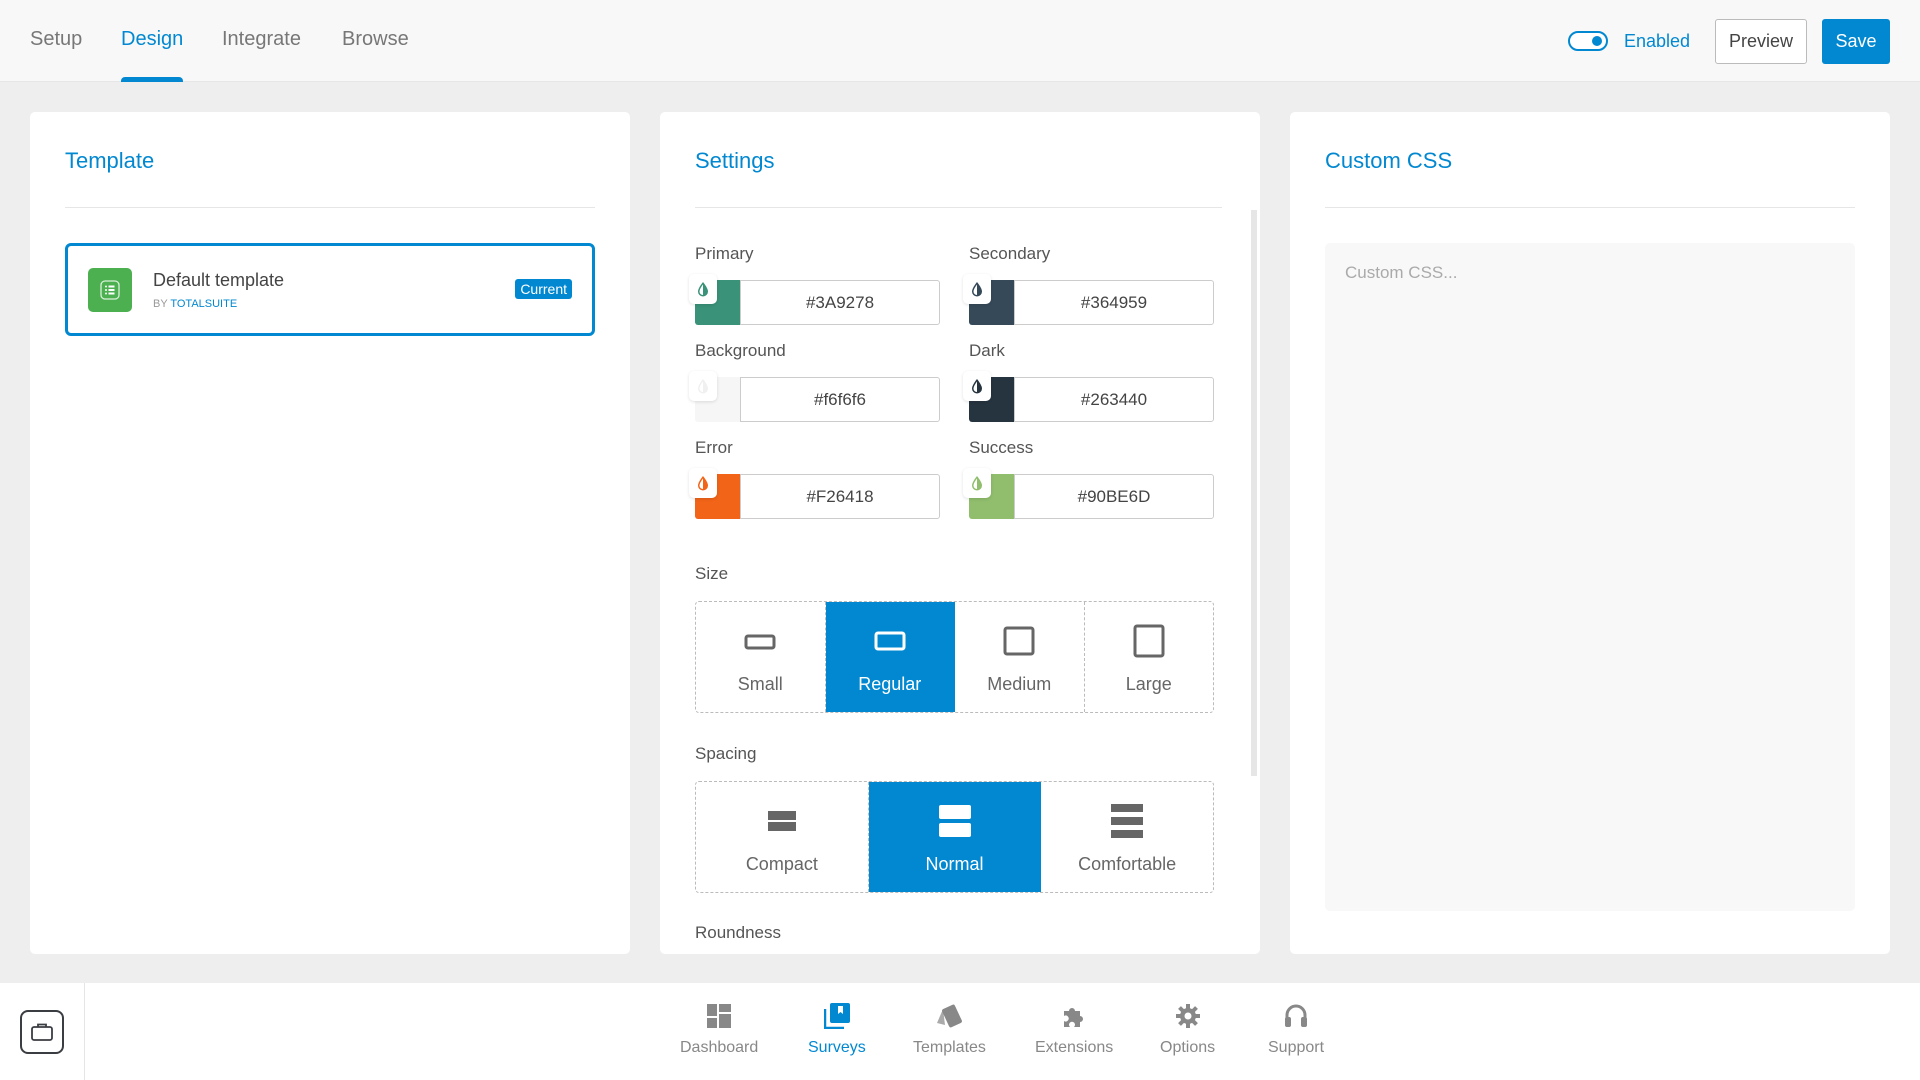 This screenshot has width=1920, height=1080. What do you see at coordinates (760, 684) in the screenshot?
I see `option-label: Small` at bounding box center [760, 684].